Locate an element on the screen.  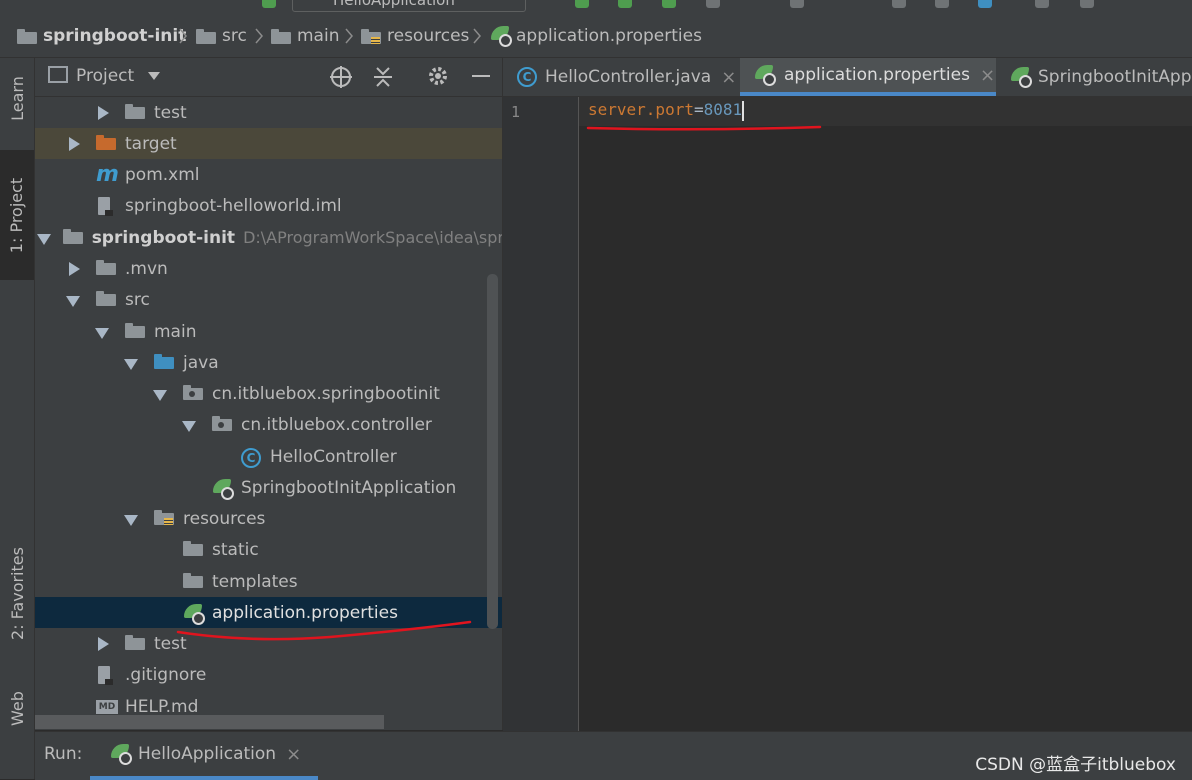
tree-item-label: java is located at coordinates (201, 362).